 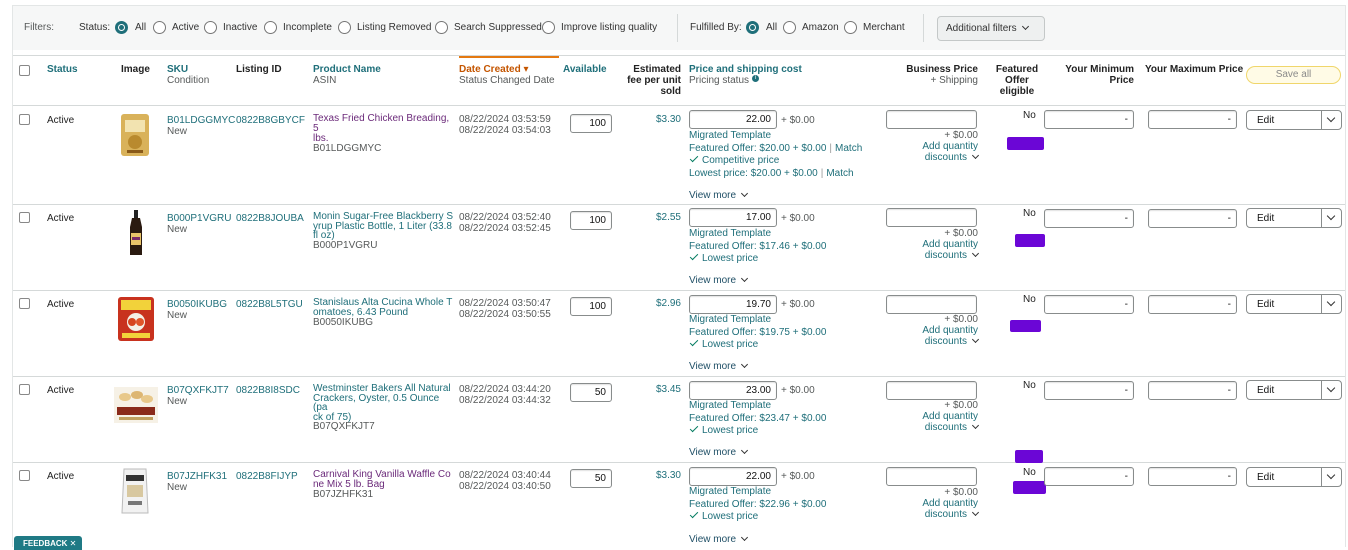 What do you see at coordinates (197, 310) in the screenshot?
I see `row-sku: B0050IKUBG New` at bounding box center [197, 310].